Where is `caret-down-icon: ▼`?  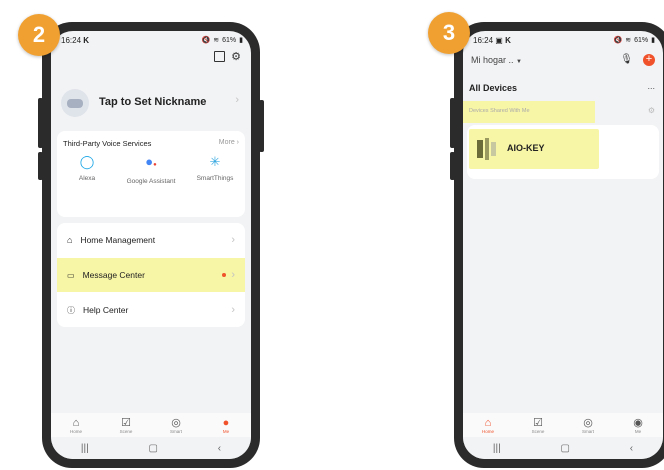
caret-down-icon: ▼ is located at coordinates (519, 62).